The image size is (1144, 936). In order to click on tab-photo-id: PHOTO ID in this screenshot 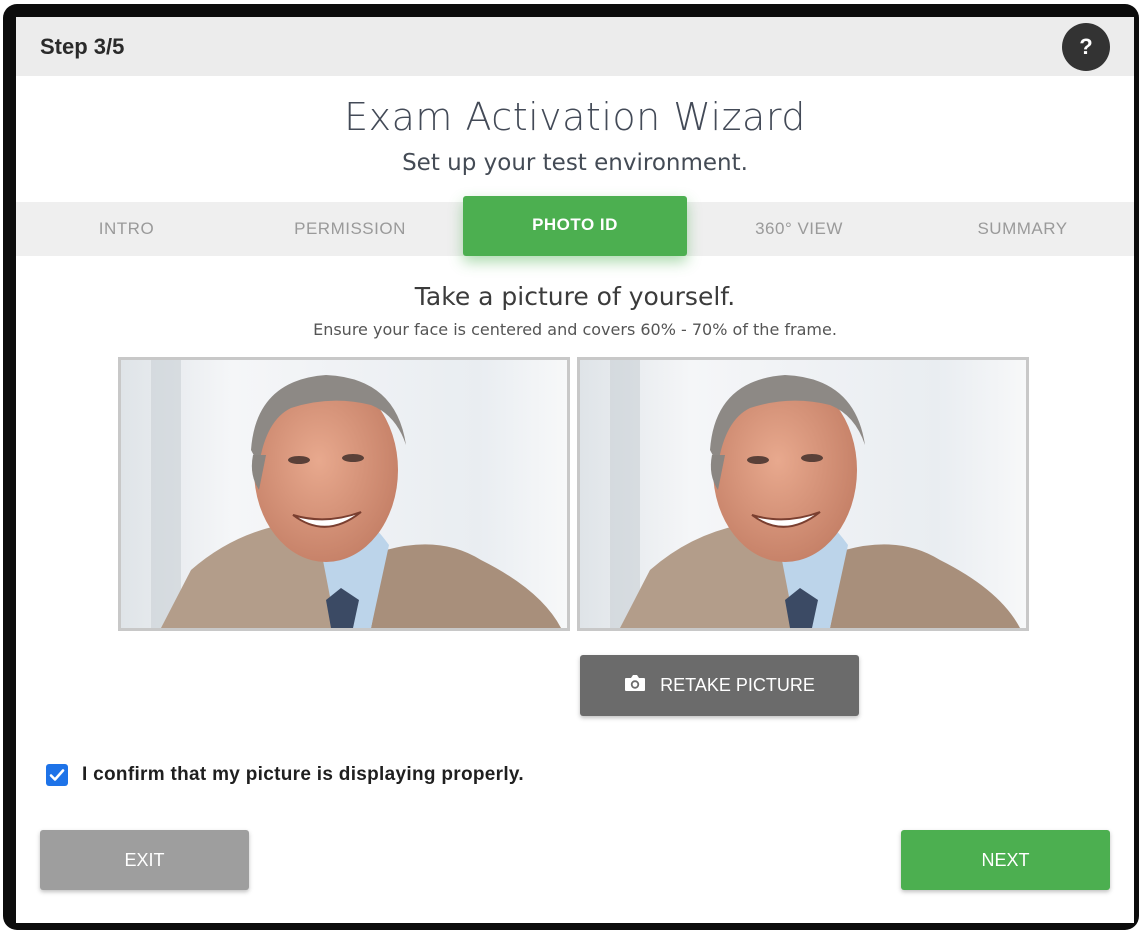, I will do `click(575, 226)`.